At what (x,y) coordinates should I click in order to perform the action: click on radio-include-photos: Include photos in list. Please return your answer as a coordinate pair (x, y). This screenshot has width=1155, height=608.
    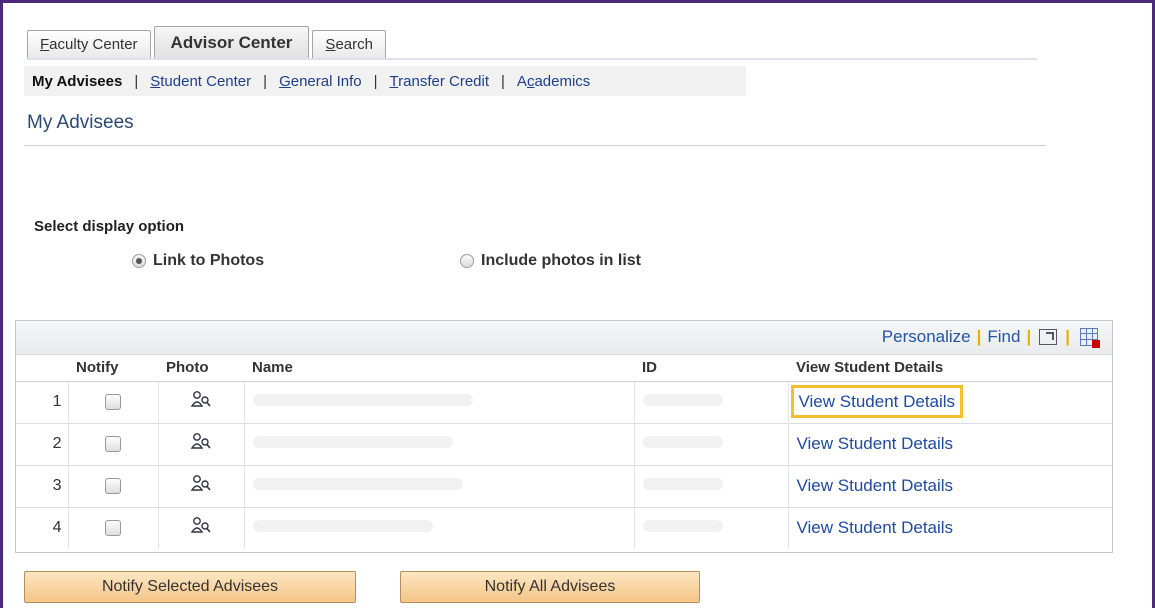
    Looking at the image, I should click on (550, 261).